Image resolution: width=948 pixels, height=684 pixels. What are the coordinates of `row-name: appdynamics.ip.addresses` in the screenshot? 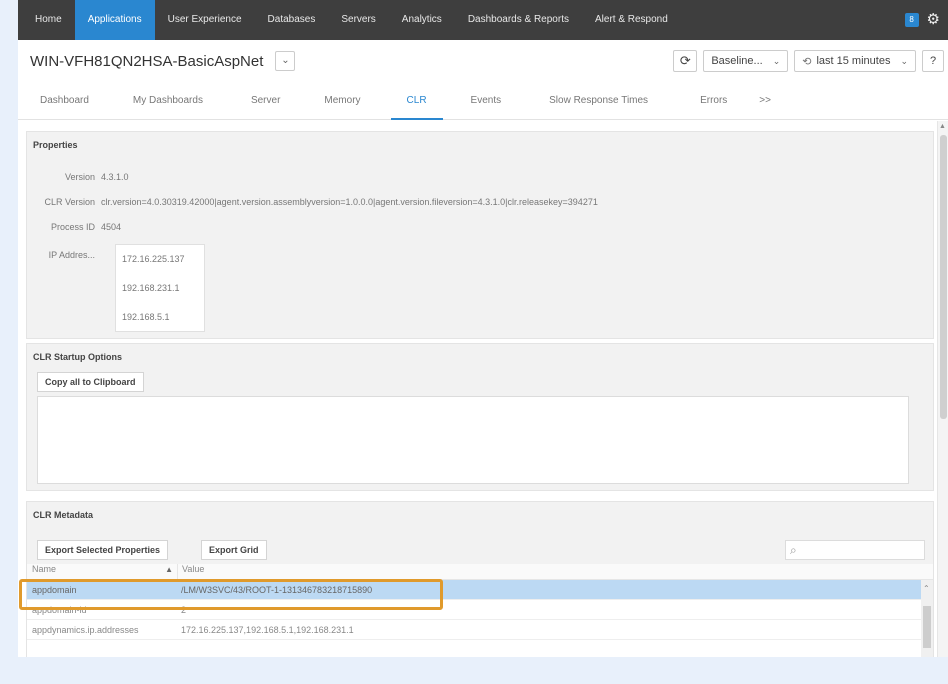 It's located at (85, 630).